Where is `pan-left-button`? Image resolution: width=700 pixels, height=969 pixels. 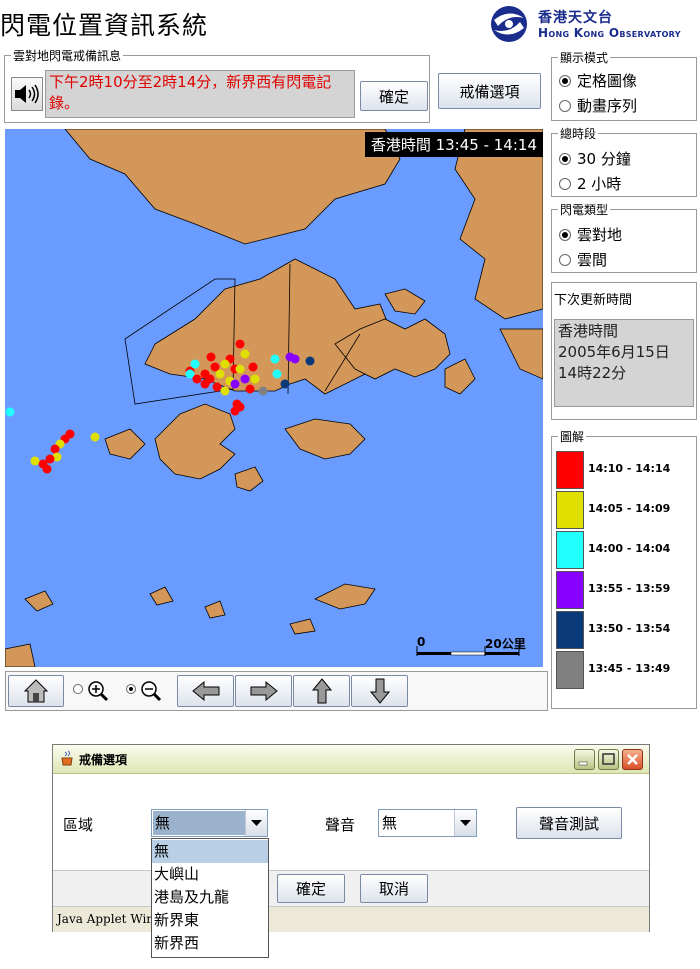
pan-left-button is located at coordinates (205, 691).